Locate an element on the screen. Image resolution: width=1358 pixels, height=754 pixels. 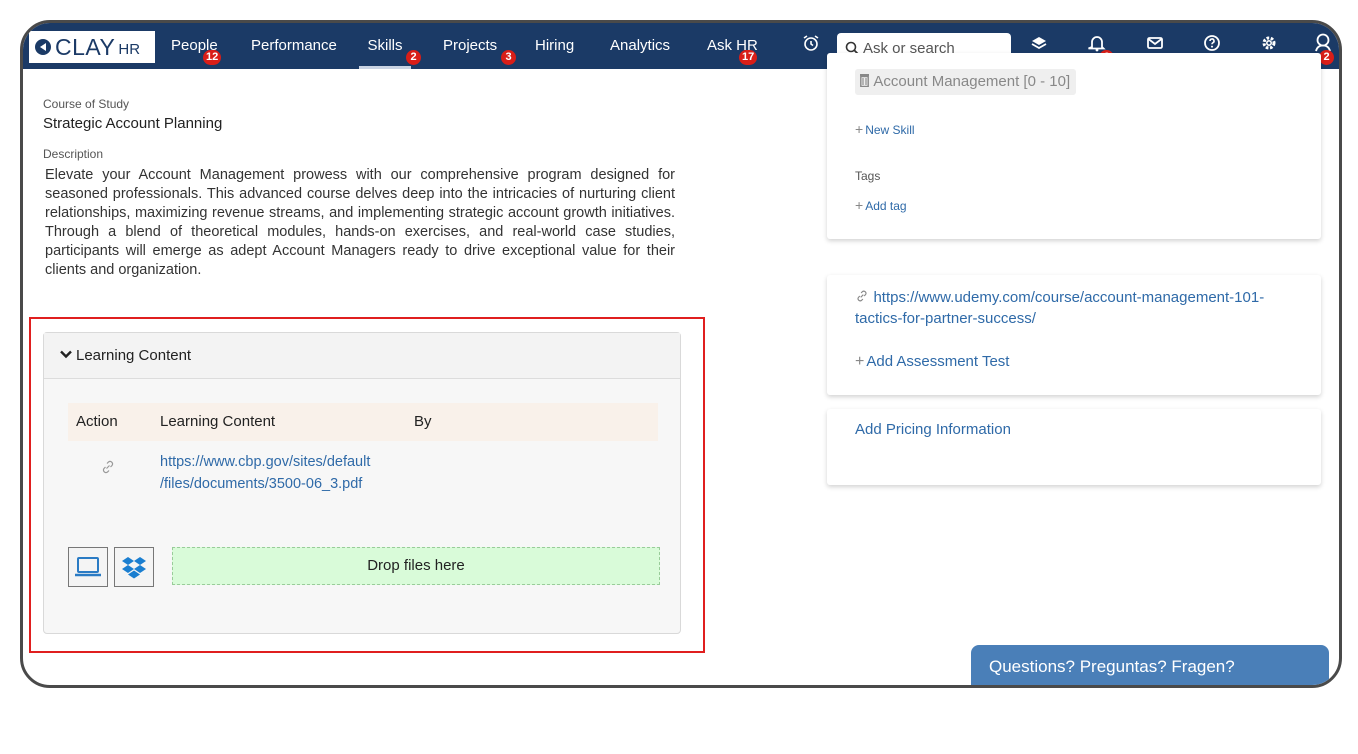
nav-hiring: Hiring is located at coordinates (554, 46).